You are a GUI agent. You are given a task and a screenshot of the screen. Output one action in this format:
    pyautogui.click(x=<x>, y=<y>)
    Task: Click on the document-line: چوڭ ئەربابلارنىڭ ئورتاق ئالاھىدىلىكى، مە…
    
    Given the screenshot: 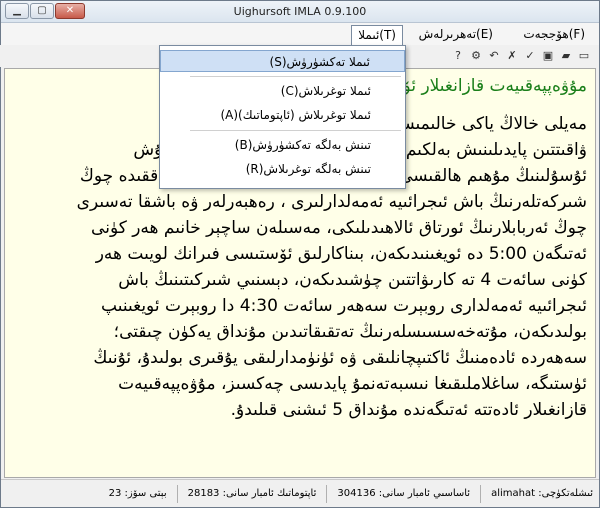 What is the action you would take?
    pyautogui.click(x=339, y=228)
    